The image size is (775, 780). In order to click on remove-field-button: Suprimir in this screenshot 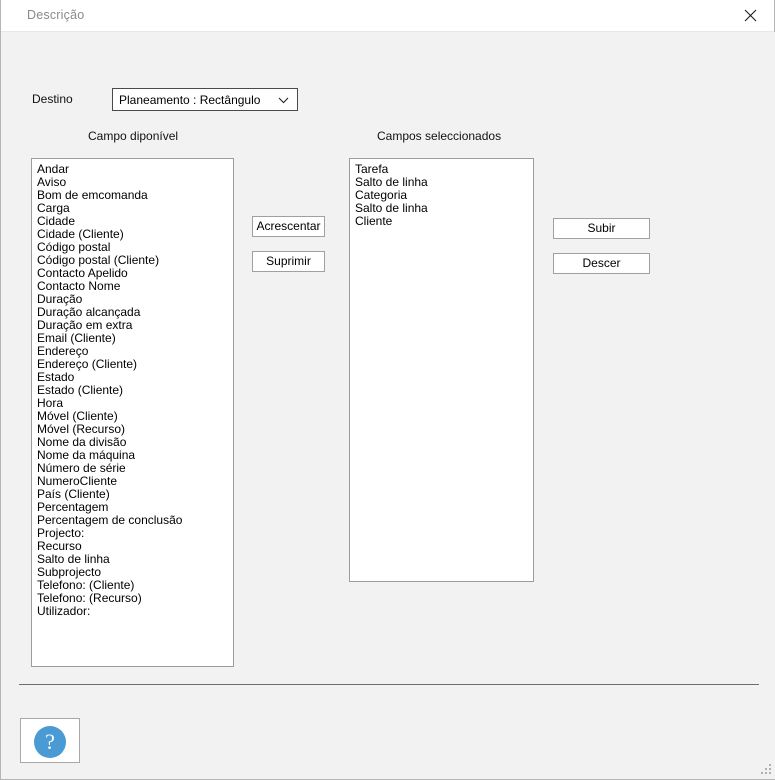, I will do `click(288, 261)`.